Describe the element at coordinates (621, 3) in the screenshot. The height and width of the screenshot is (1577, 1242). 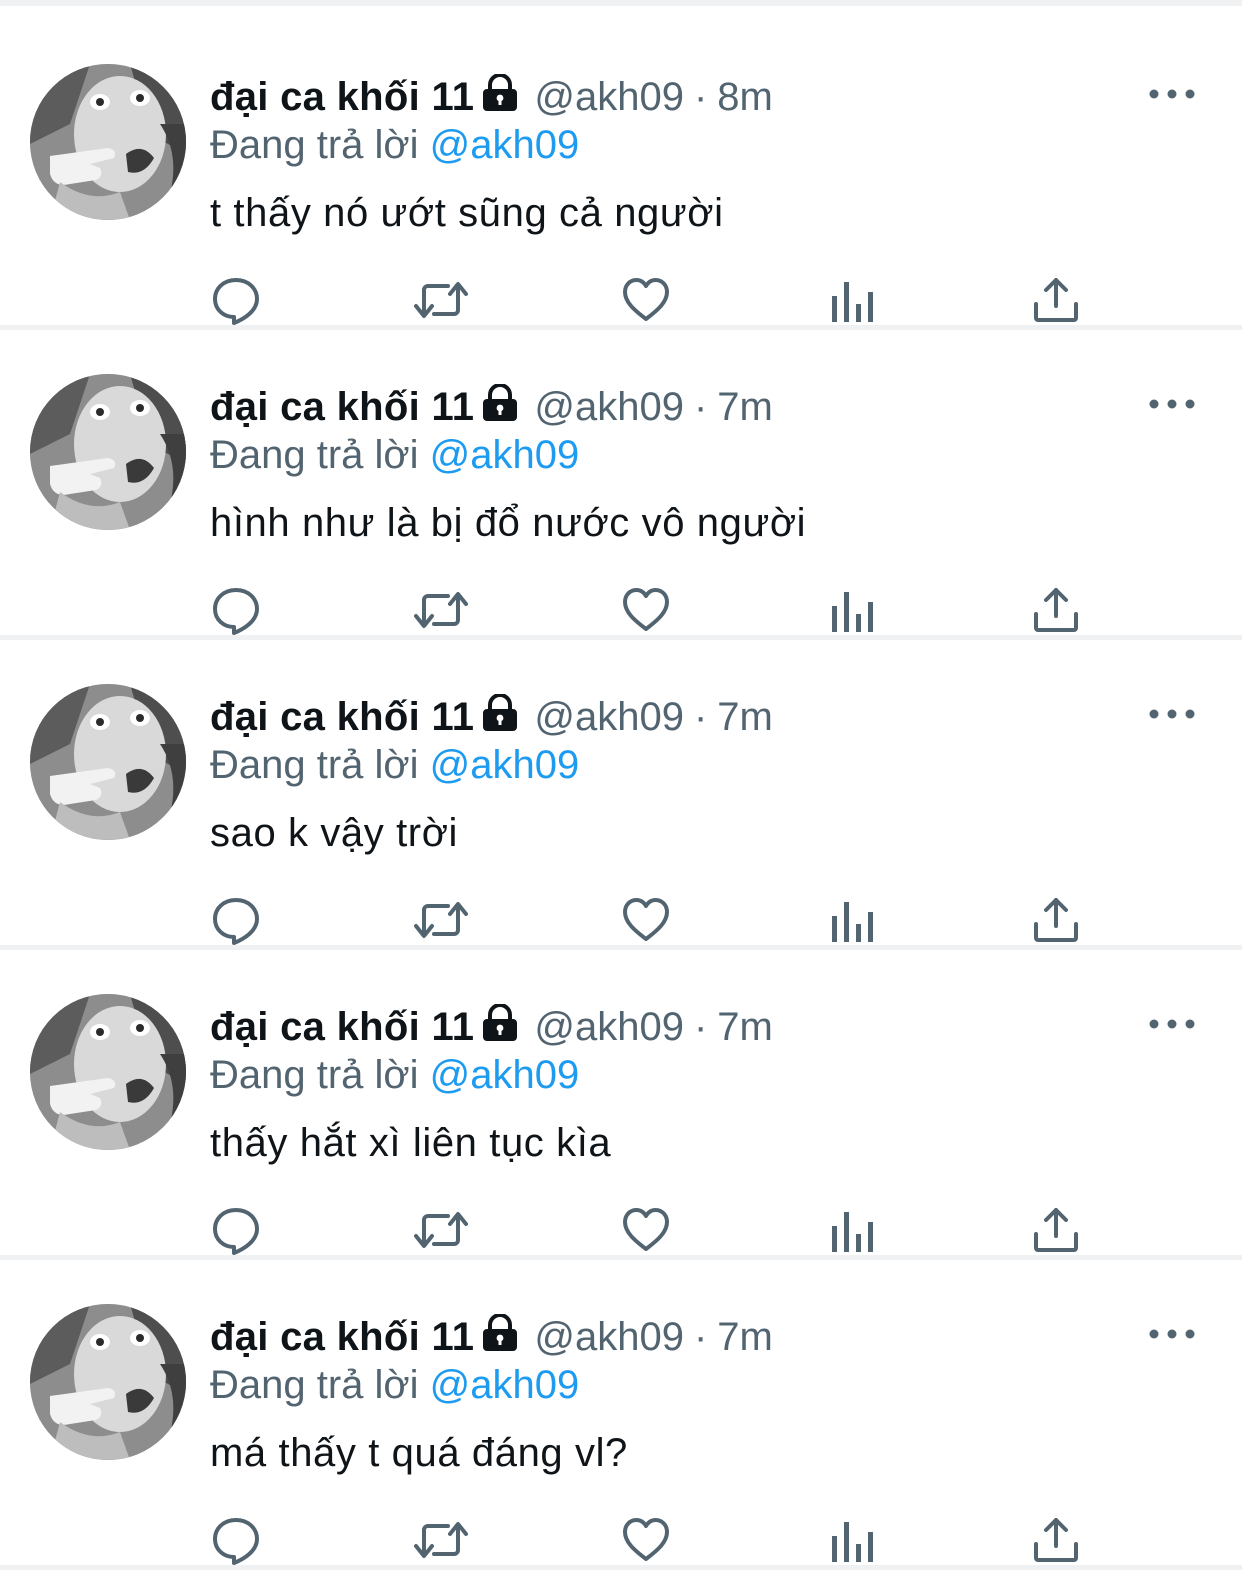
I see `top-divider` at that location.